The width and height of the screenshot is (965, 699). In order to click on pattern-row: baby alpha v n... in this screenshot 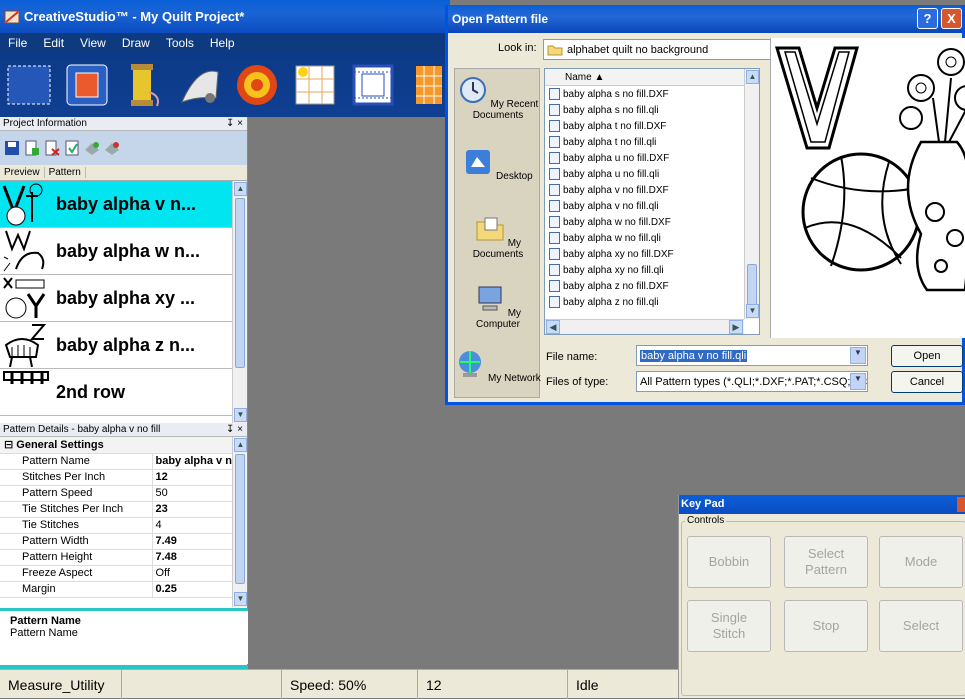, I will do `click(123, 204)`.